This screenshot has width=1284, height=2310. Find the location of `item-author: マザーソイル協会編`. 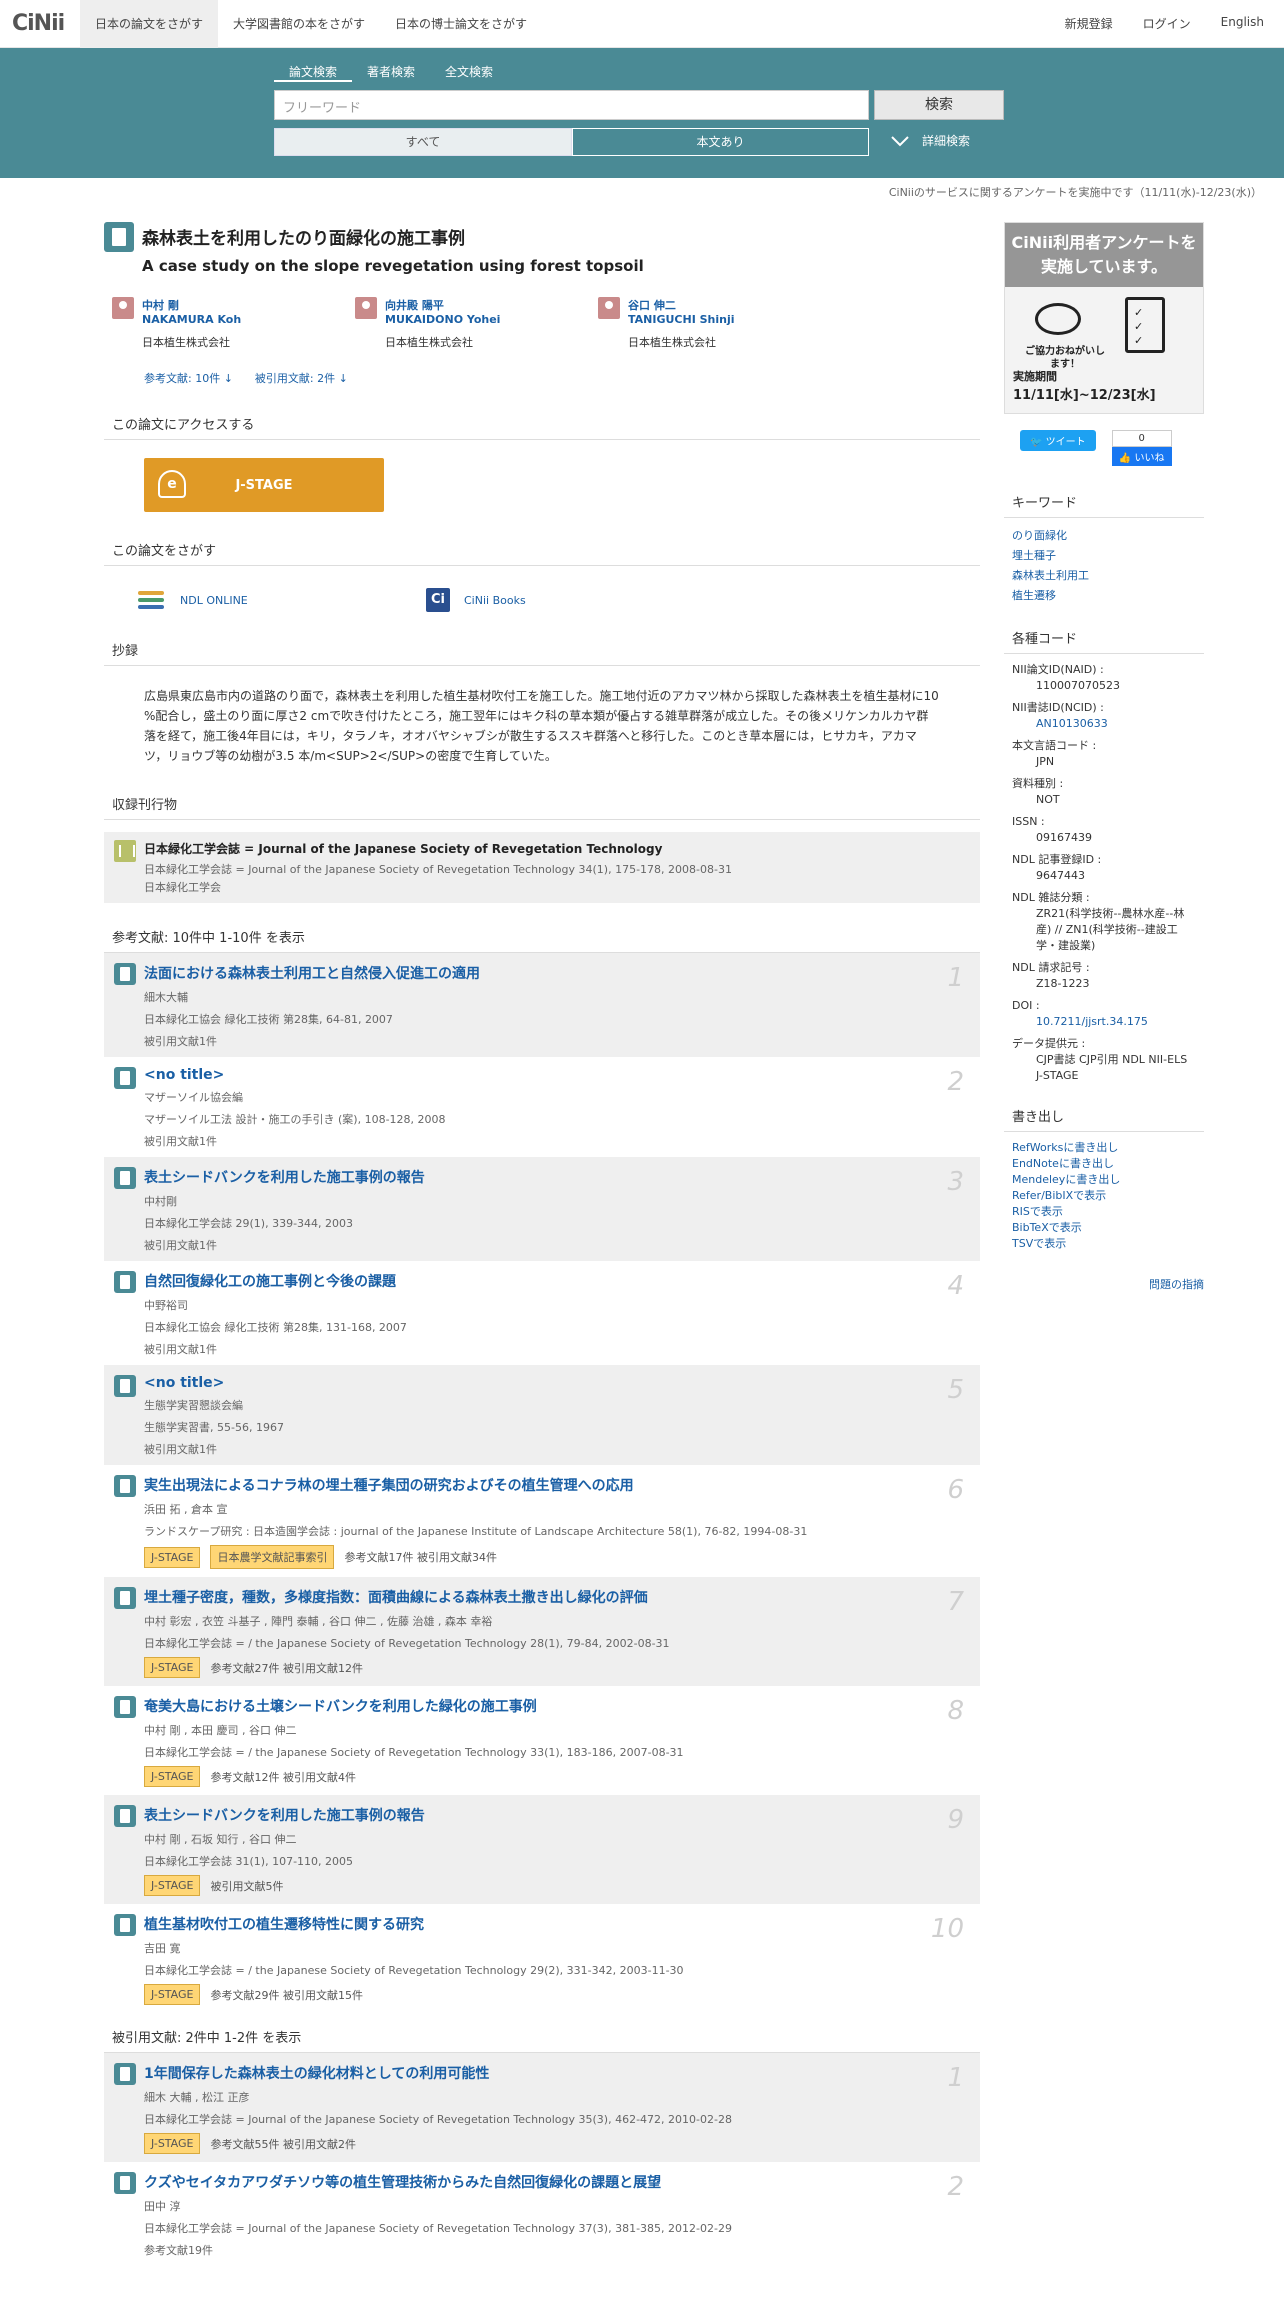

item-author: マザーソイル協会編 is located at coordinates (193, 1097).